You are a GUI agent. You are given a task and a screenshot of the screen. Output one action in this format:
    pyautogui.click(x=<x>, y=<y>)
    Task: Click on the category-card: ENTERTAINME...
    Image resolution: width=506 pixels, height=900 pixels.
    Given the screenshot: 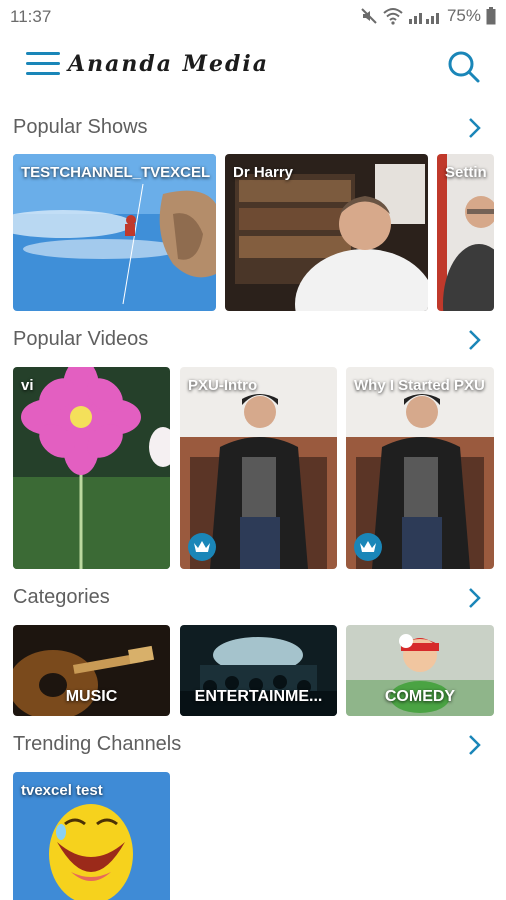 What is the action you would take?
    pyautogui.click(x=258, y=670)
    